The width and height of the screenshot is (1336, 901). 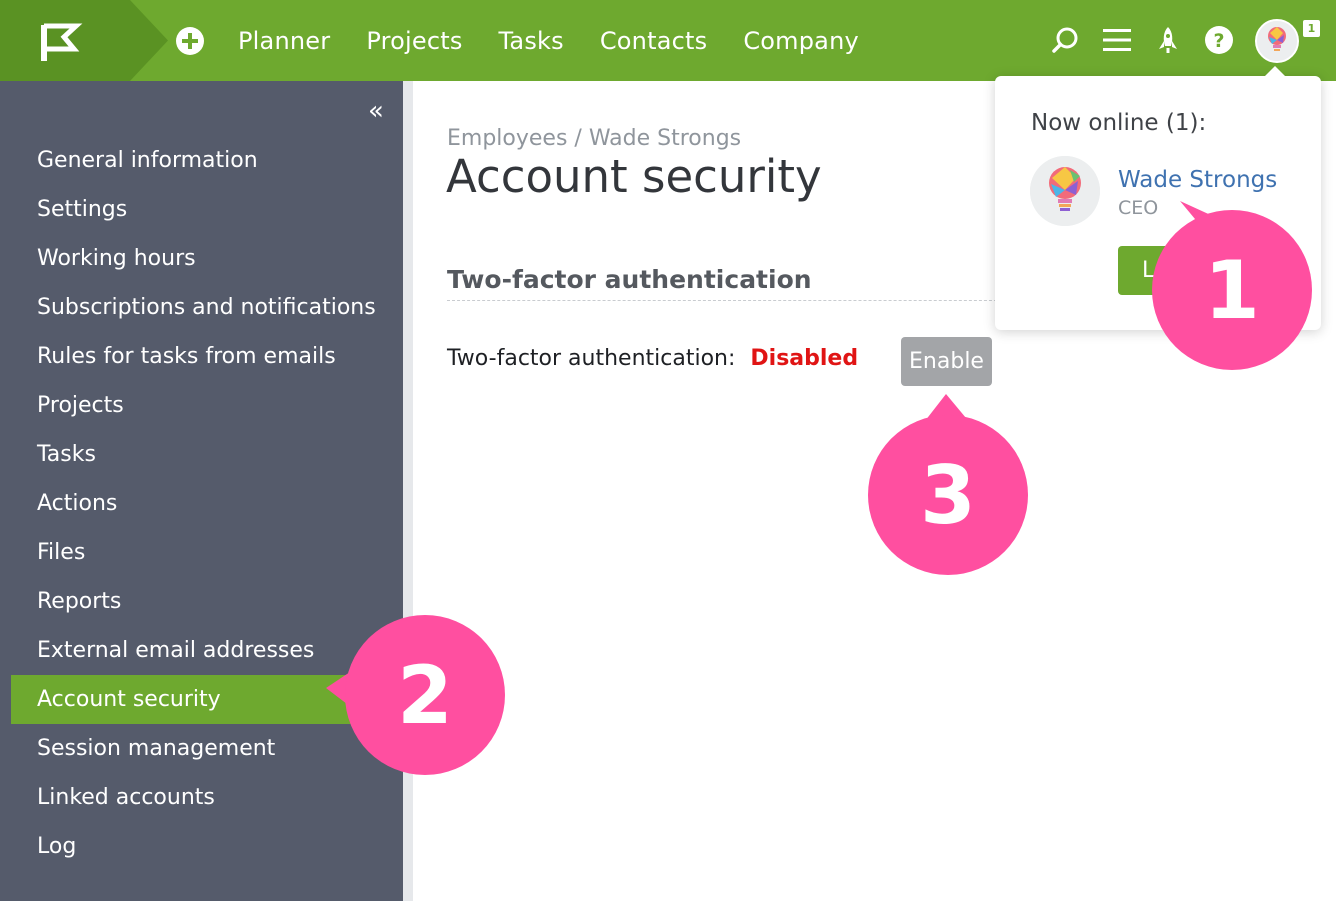 What do you see at coordinates (804, 358) in the screenshot?
I see `two-factor-status: Disabled` at bounding box center [804, 358].